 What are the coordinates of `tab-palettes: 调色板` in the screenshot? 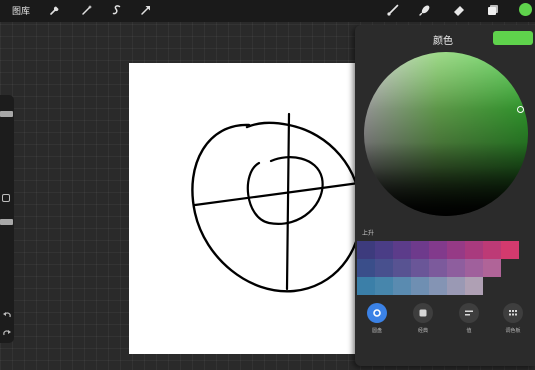 It's located at (513, 318).